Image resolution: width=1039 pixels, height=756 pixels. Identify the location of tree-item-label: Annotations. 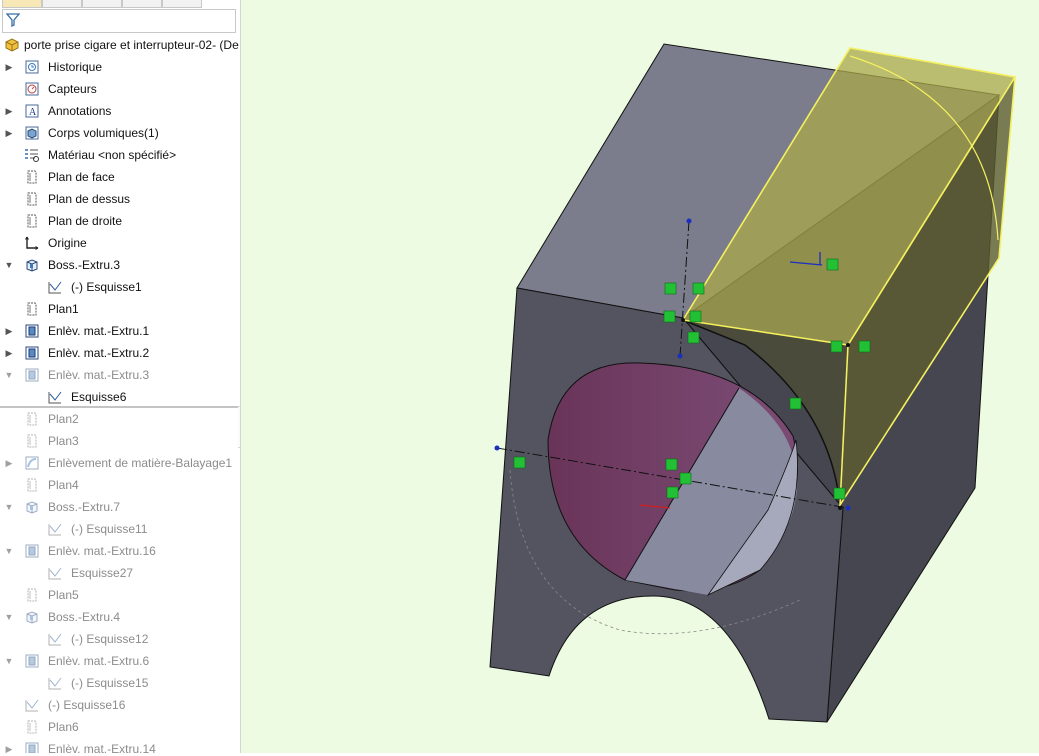
(80, 111).